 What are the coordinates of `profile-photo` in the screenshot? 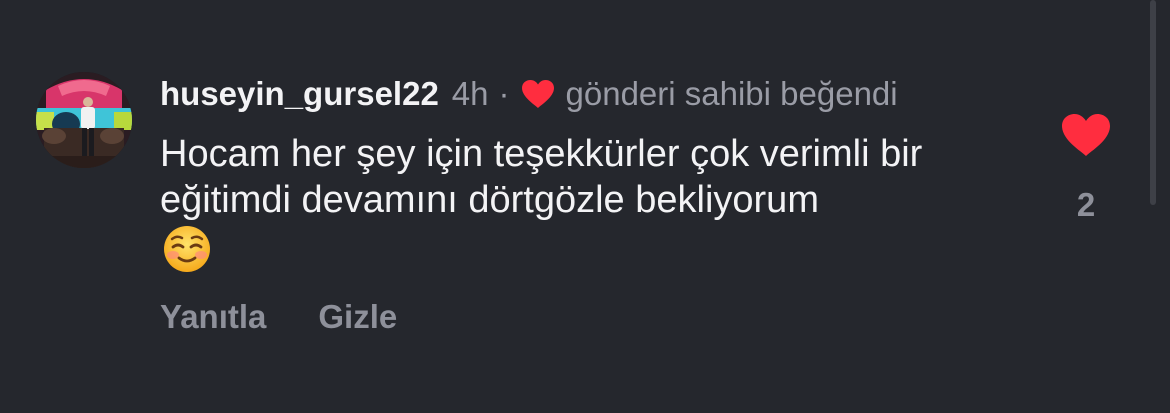 It's located at (84, 120).